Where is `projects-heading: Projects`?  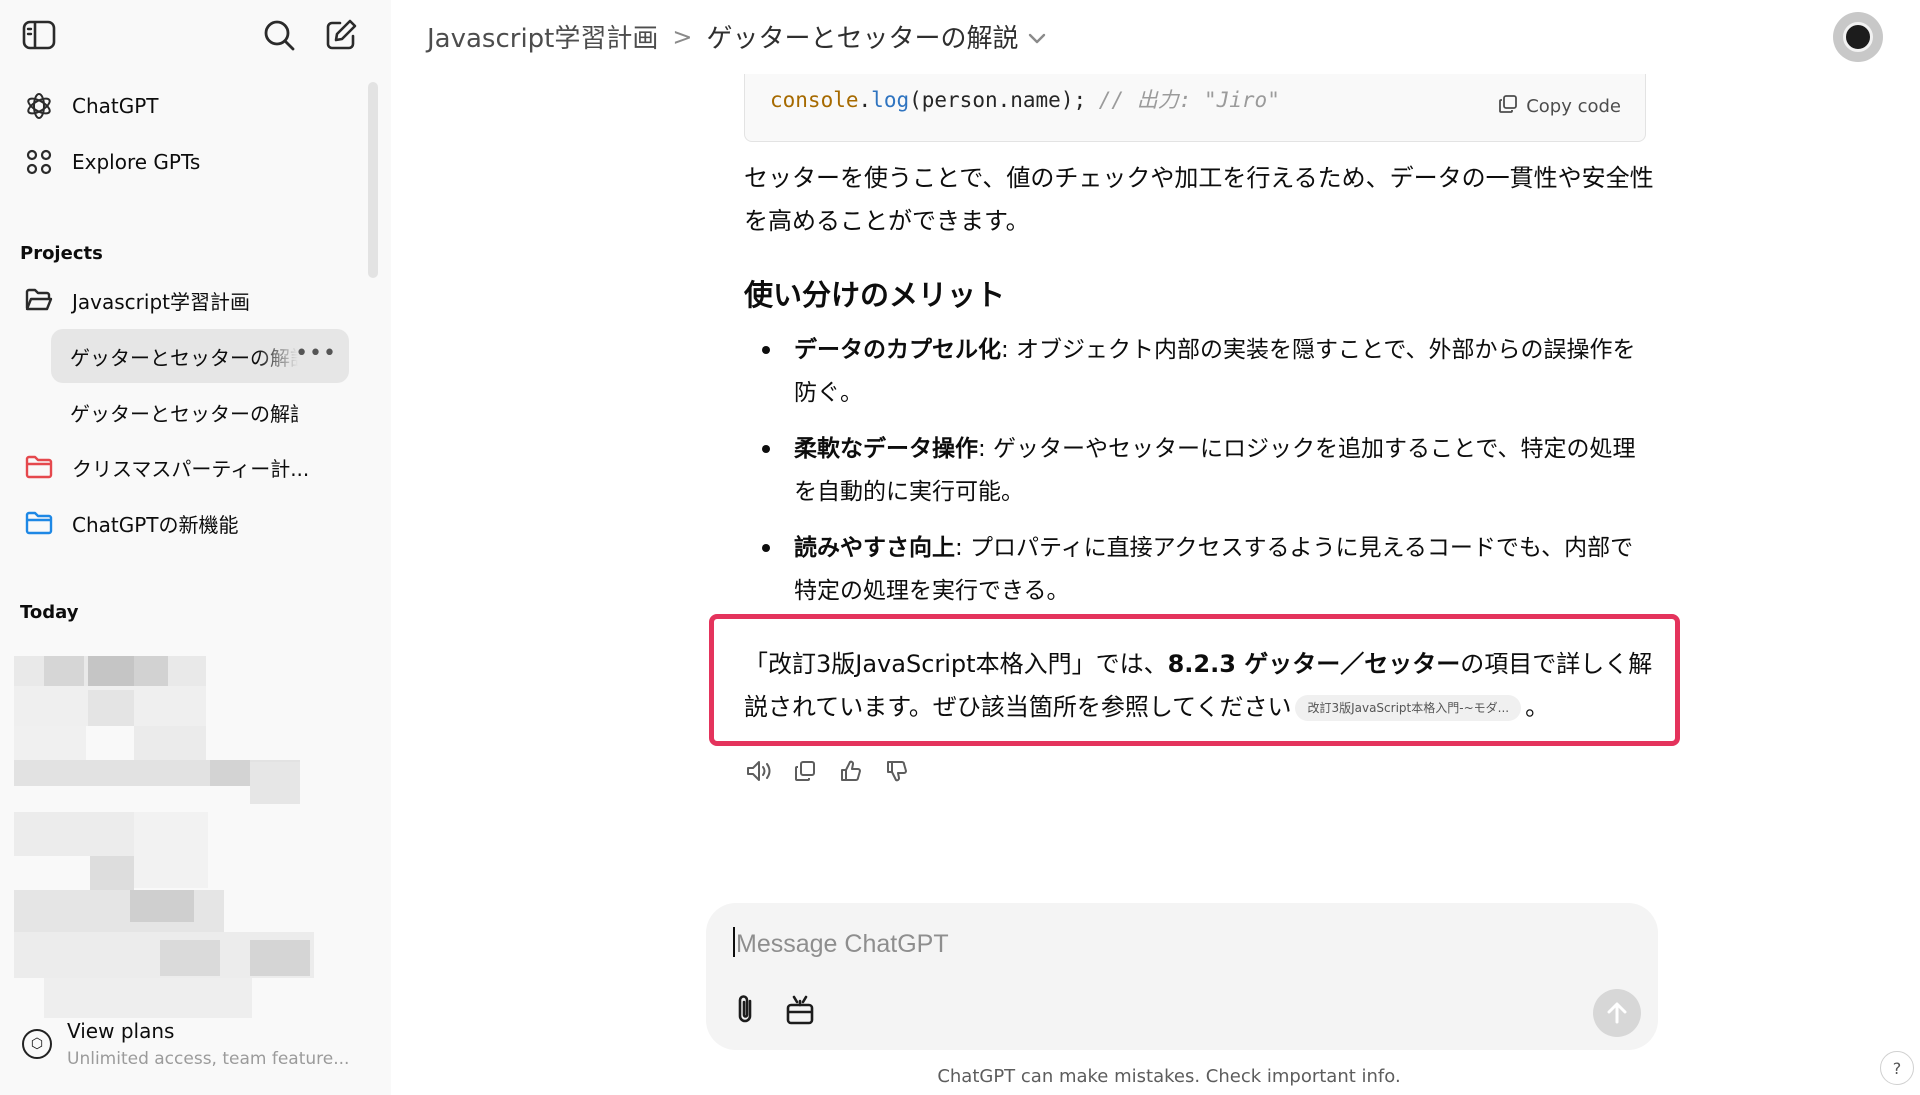
projects-heading: Projects is located at coordinates (61, 253).